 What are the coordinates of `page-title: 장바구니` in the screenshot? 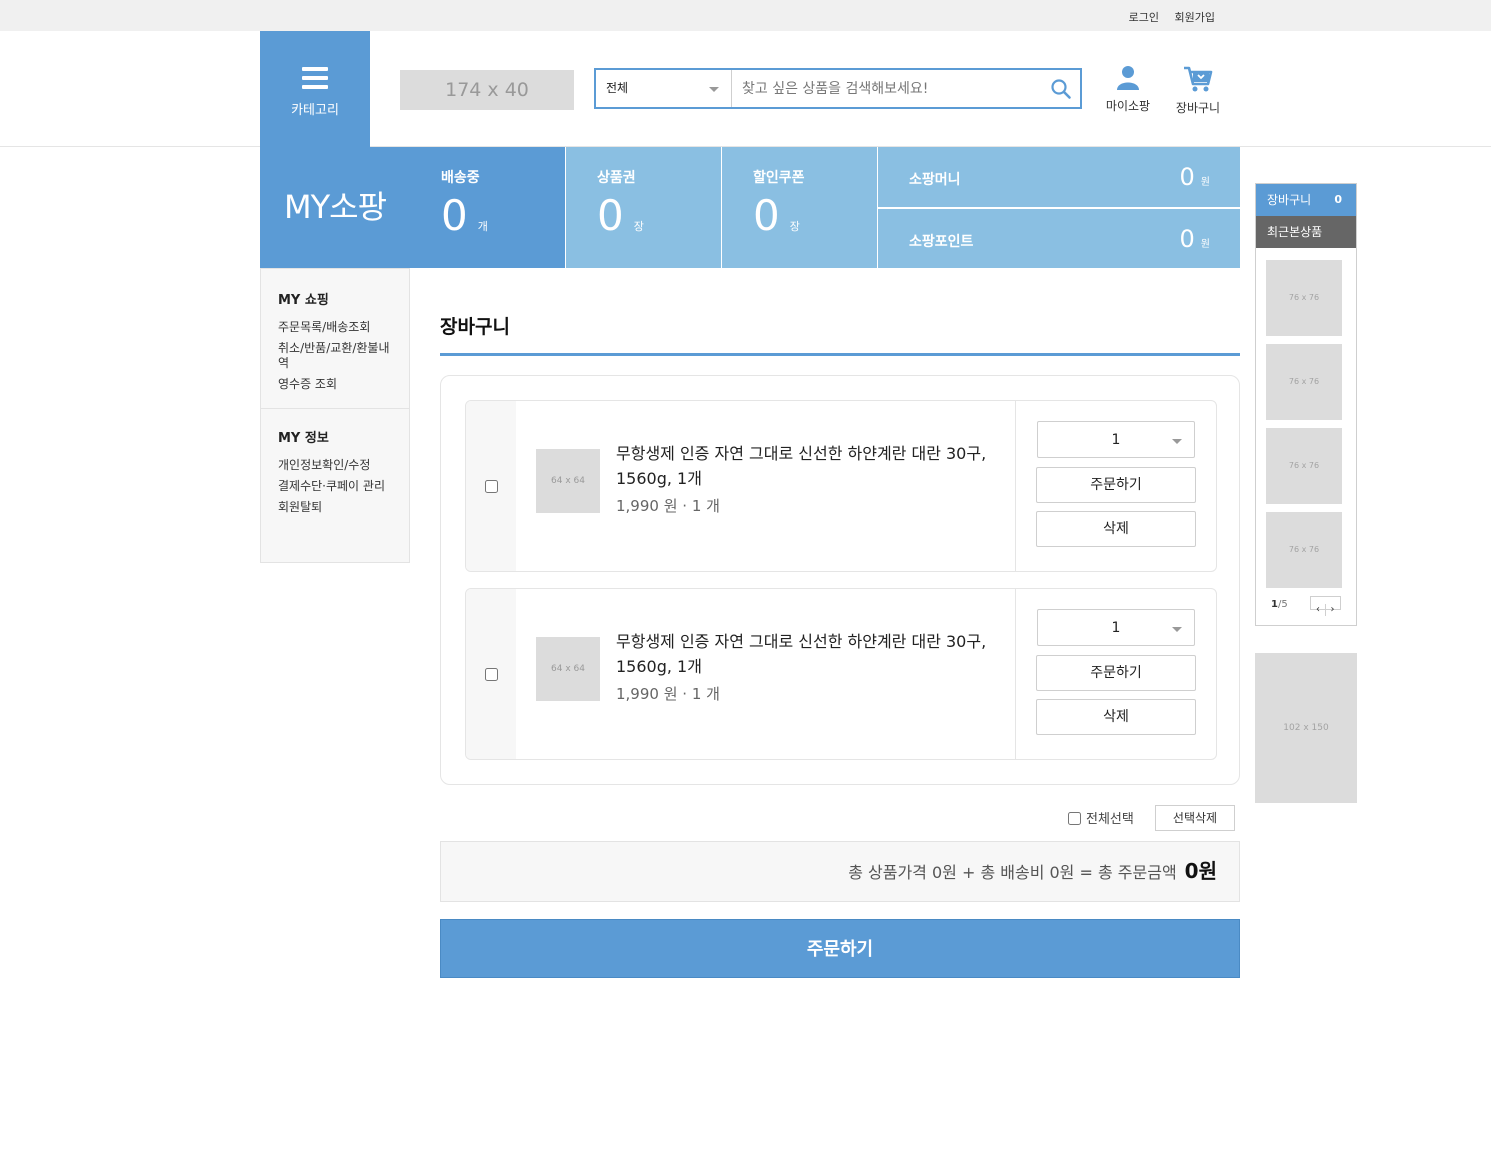 It's located at (475, 327).